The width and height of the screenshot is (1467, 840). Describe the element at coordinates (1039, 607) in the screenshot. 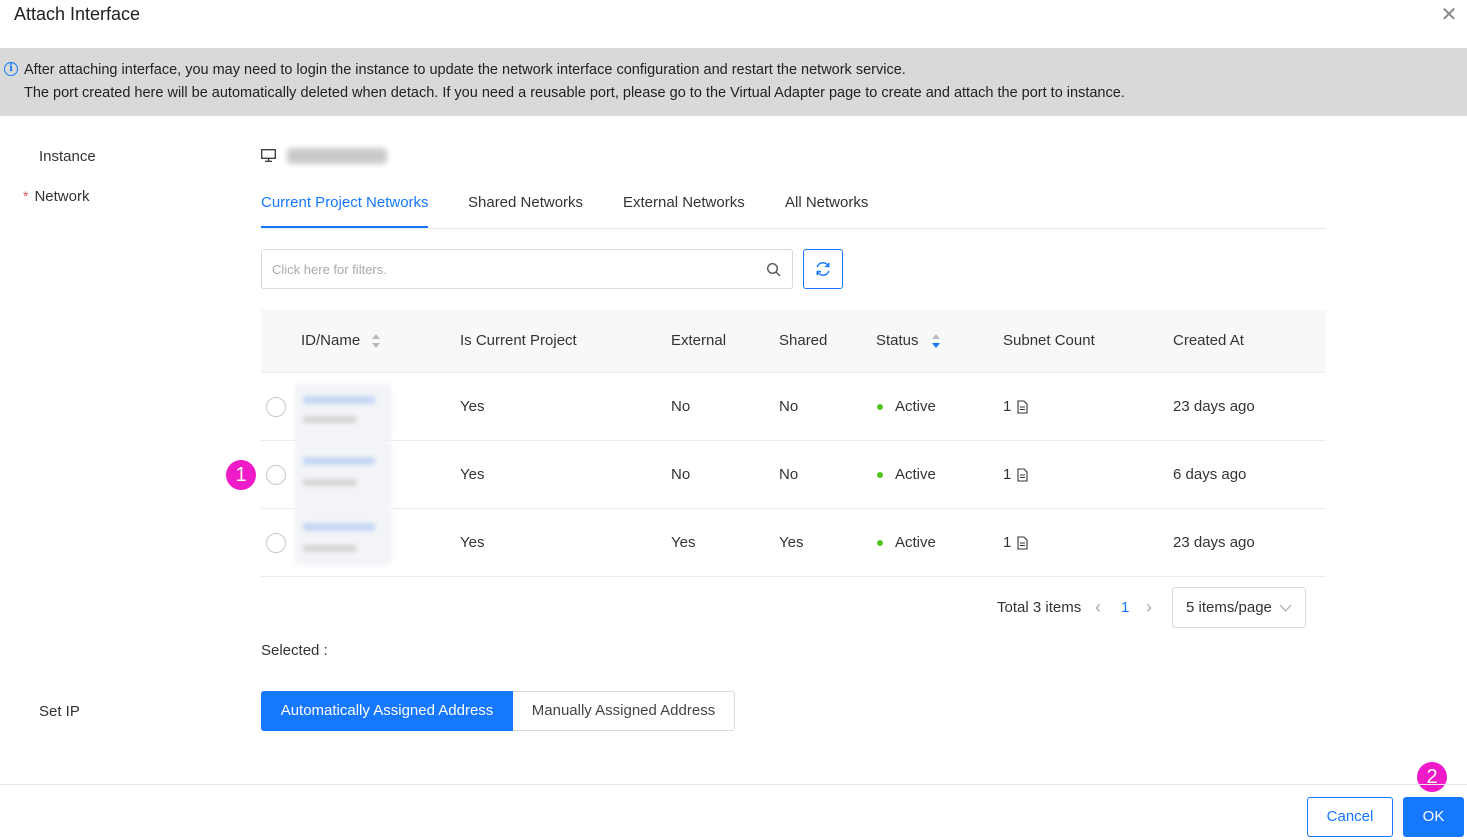

I see `pagination-total: Total 3 items` at that location.